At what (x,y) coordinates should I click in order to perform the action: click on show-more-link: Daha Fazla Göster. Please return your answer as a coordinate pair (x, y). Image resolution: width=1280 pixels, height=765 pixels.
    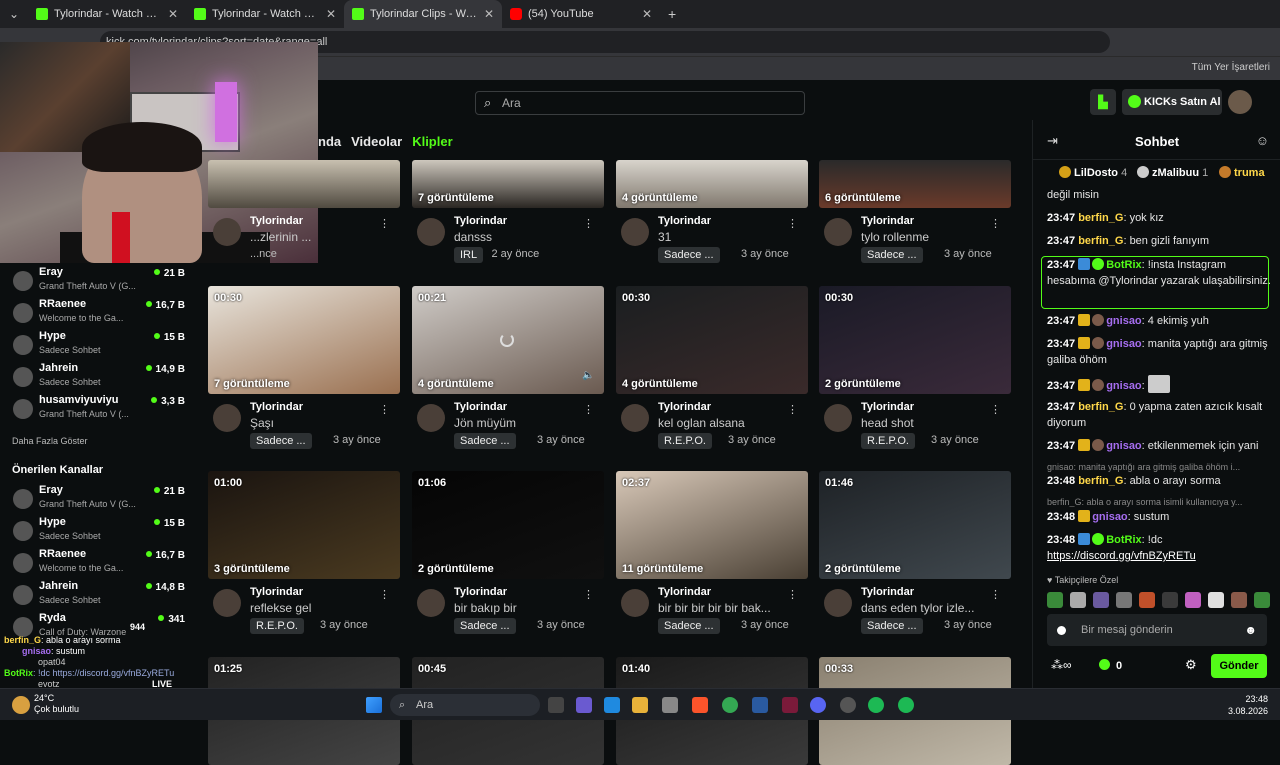
    Looking at the image, I should click on (50, 441).